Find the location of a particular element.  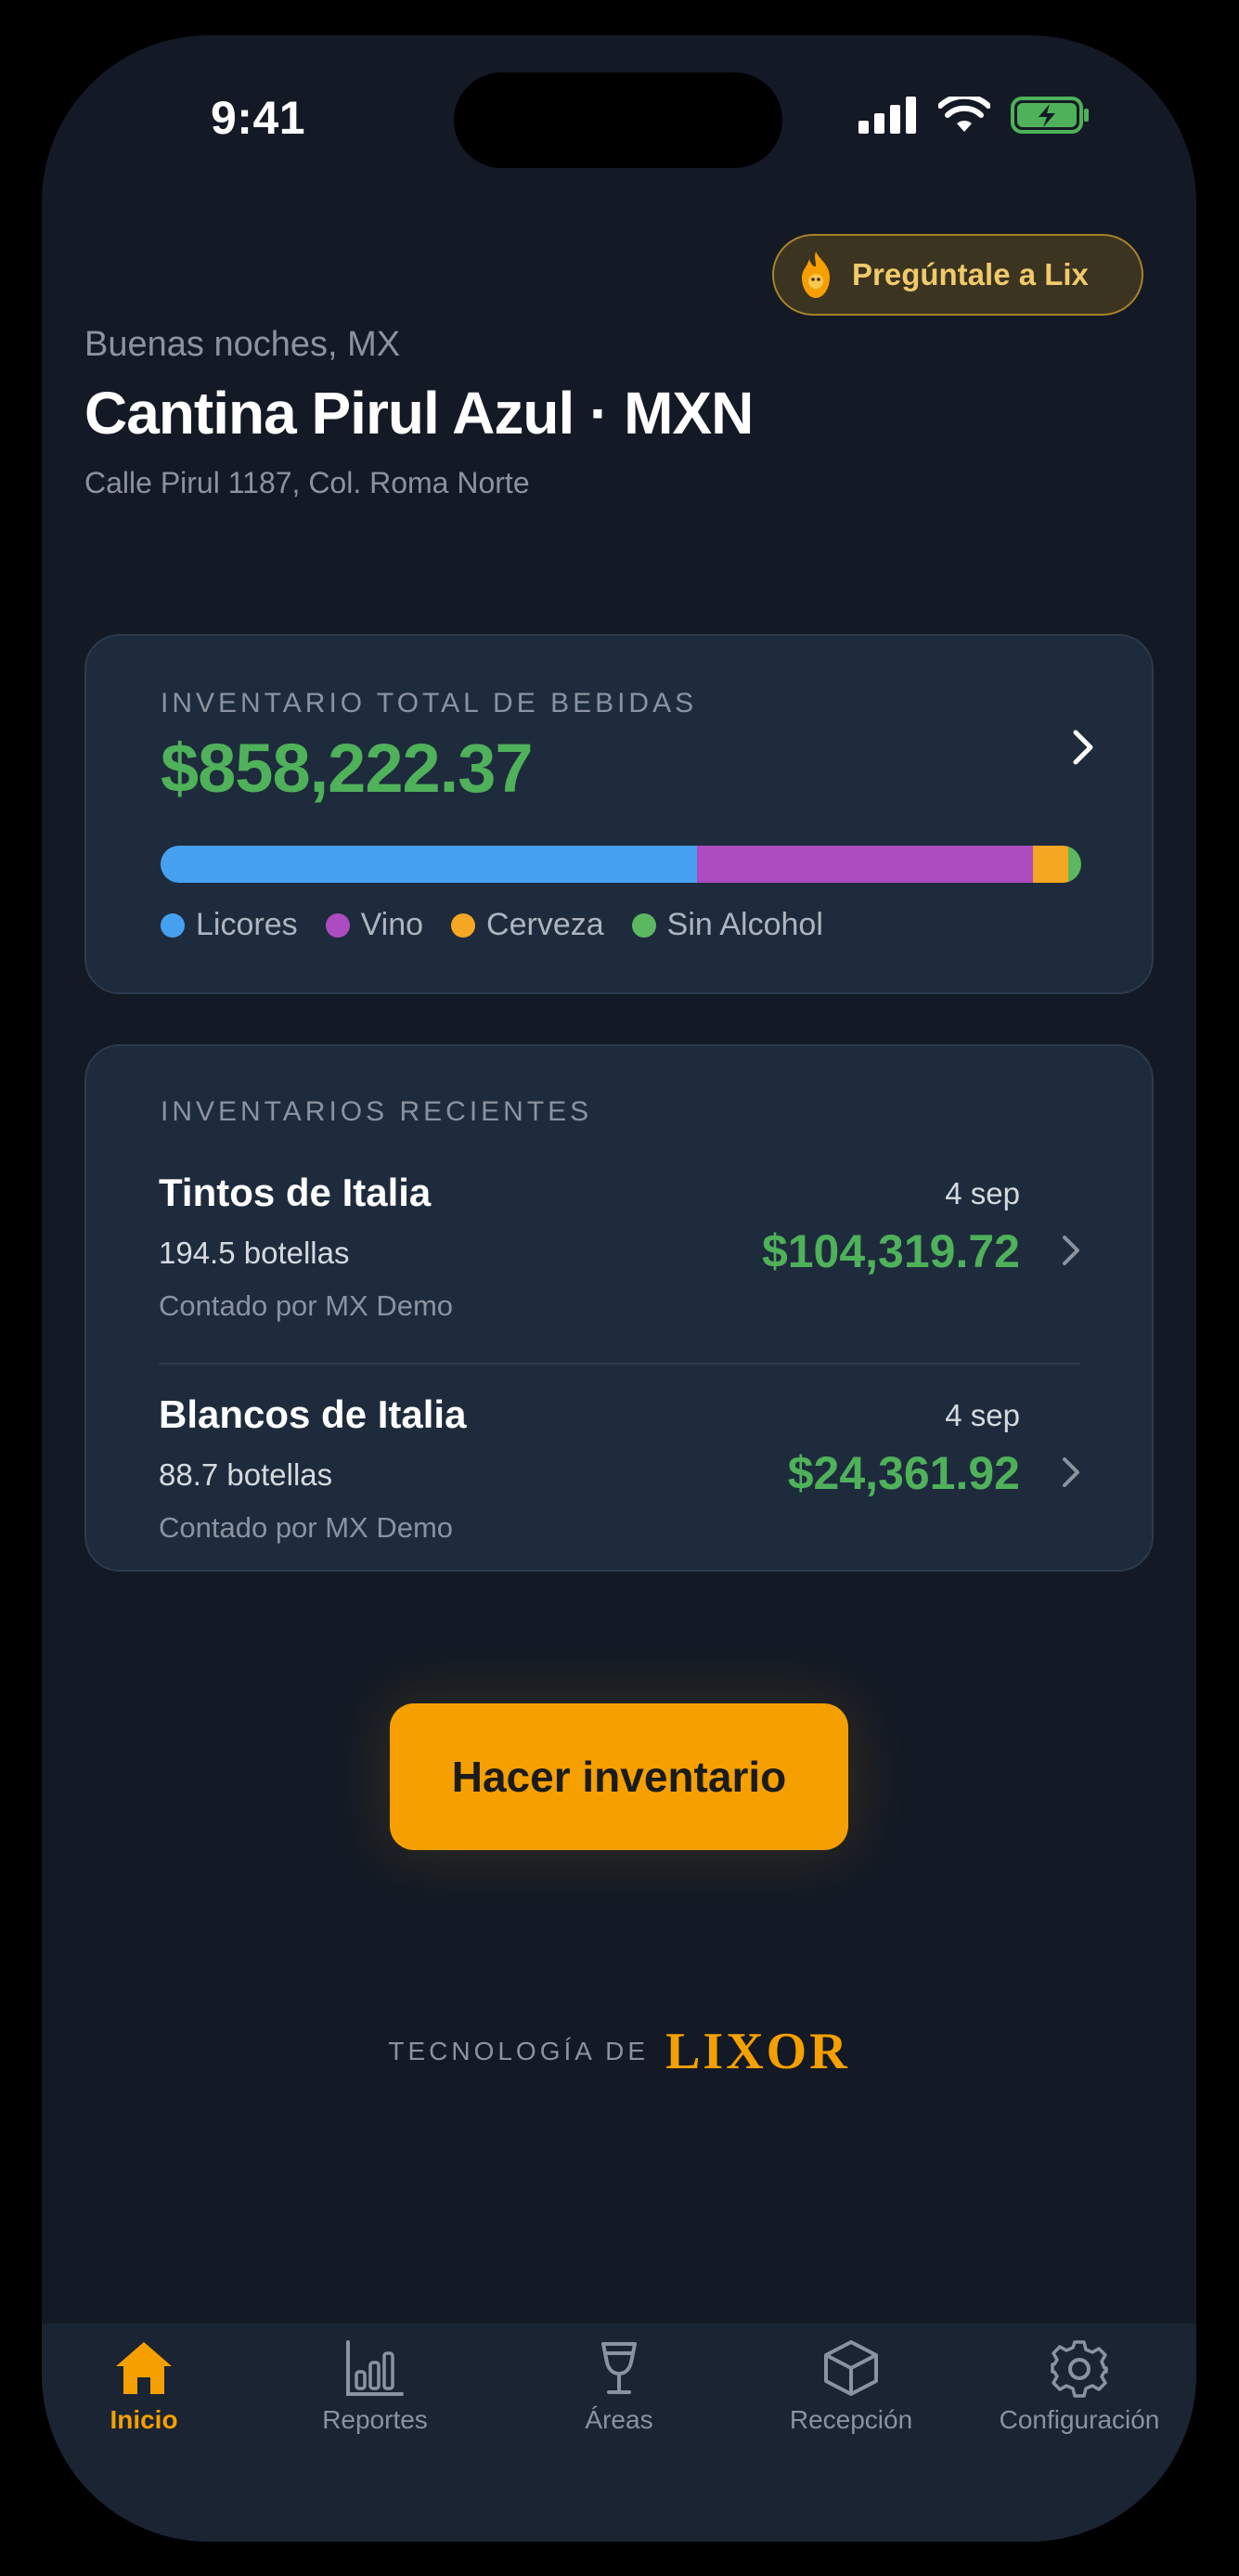

inventory-total-label: INVENTARIO TOTAL DE BEBIDAS is located at coordinates (429, 703).